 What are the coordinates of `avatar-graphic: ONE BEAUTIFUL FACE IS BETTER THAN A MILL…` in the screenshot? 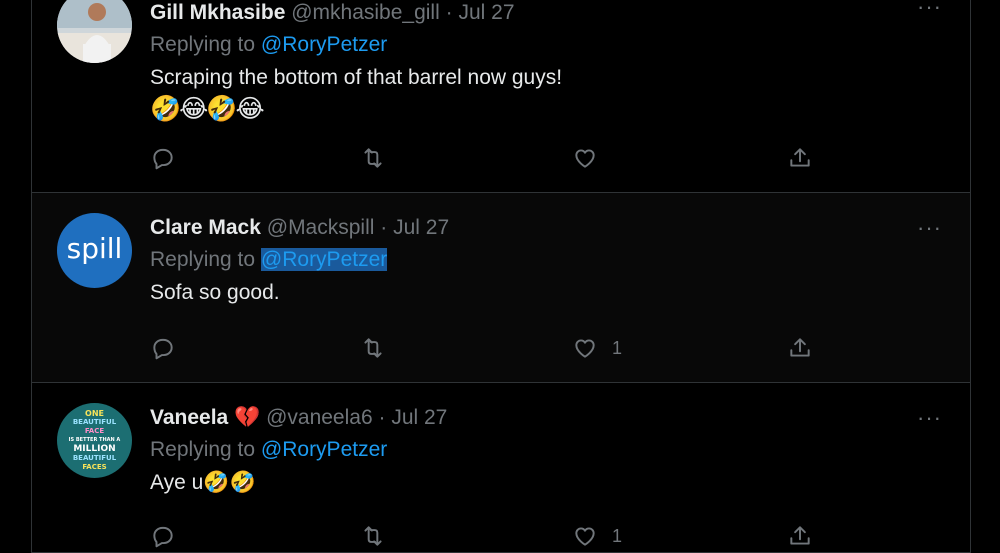 It's located at (94, 440).